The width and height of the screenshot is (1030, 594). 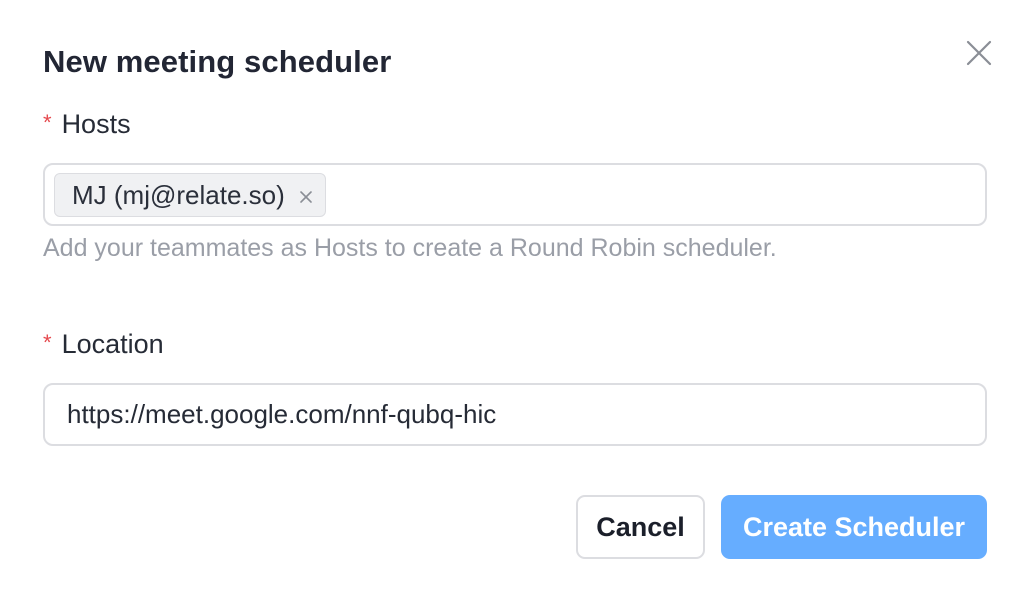 I want to click on location-input, so click(x=517, y=414).